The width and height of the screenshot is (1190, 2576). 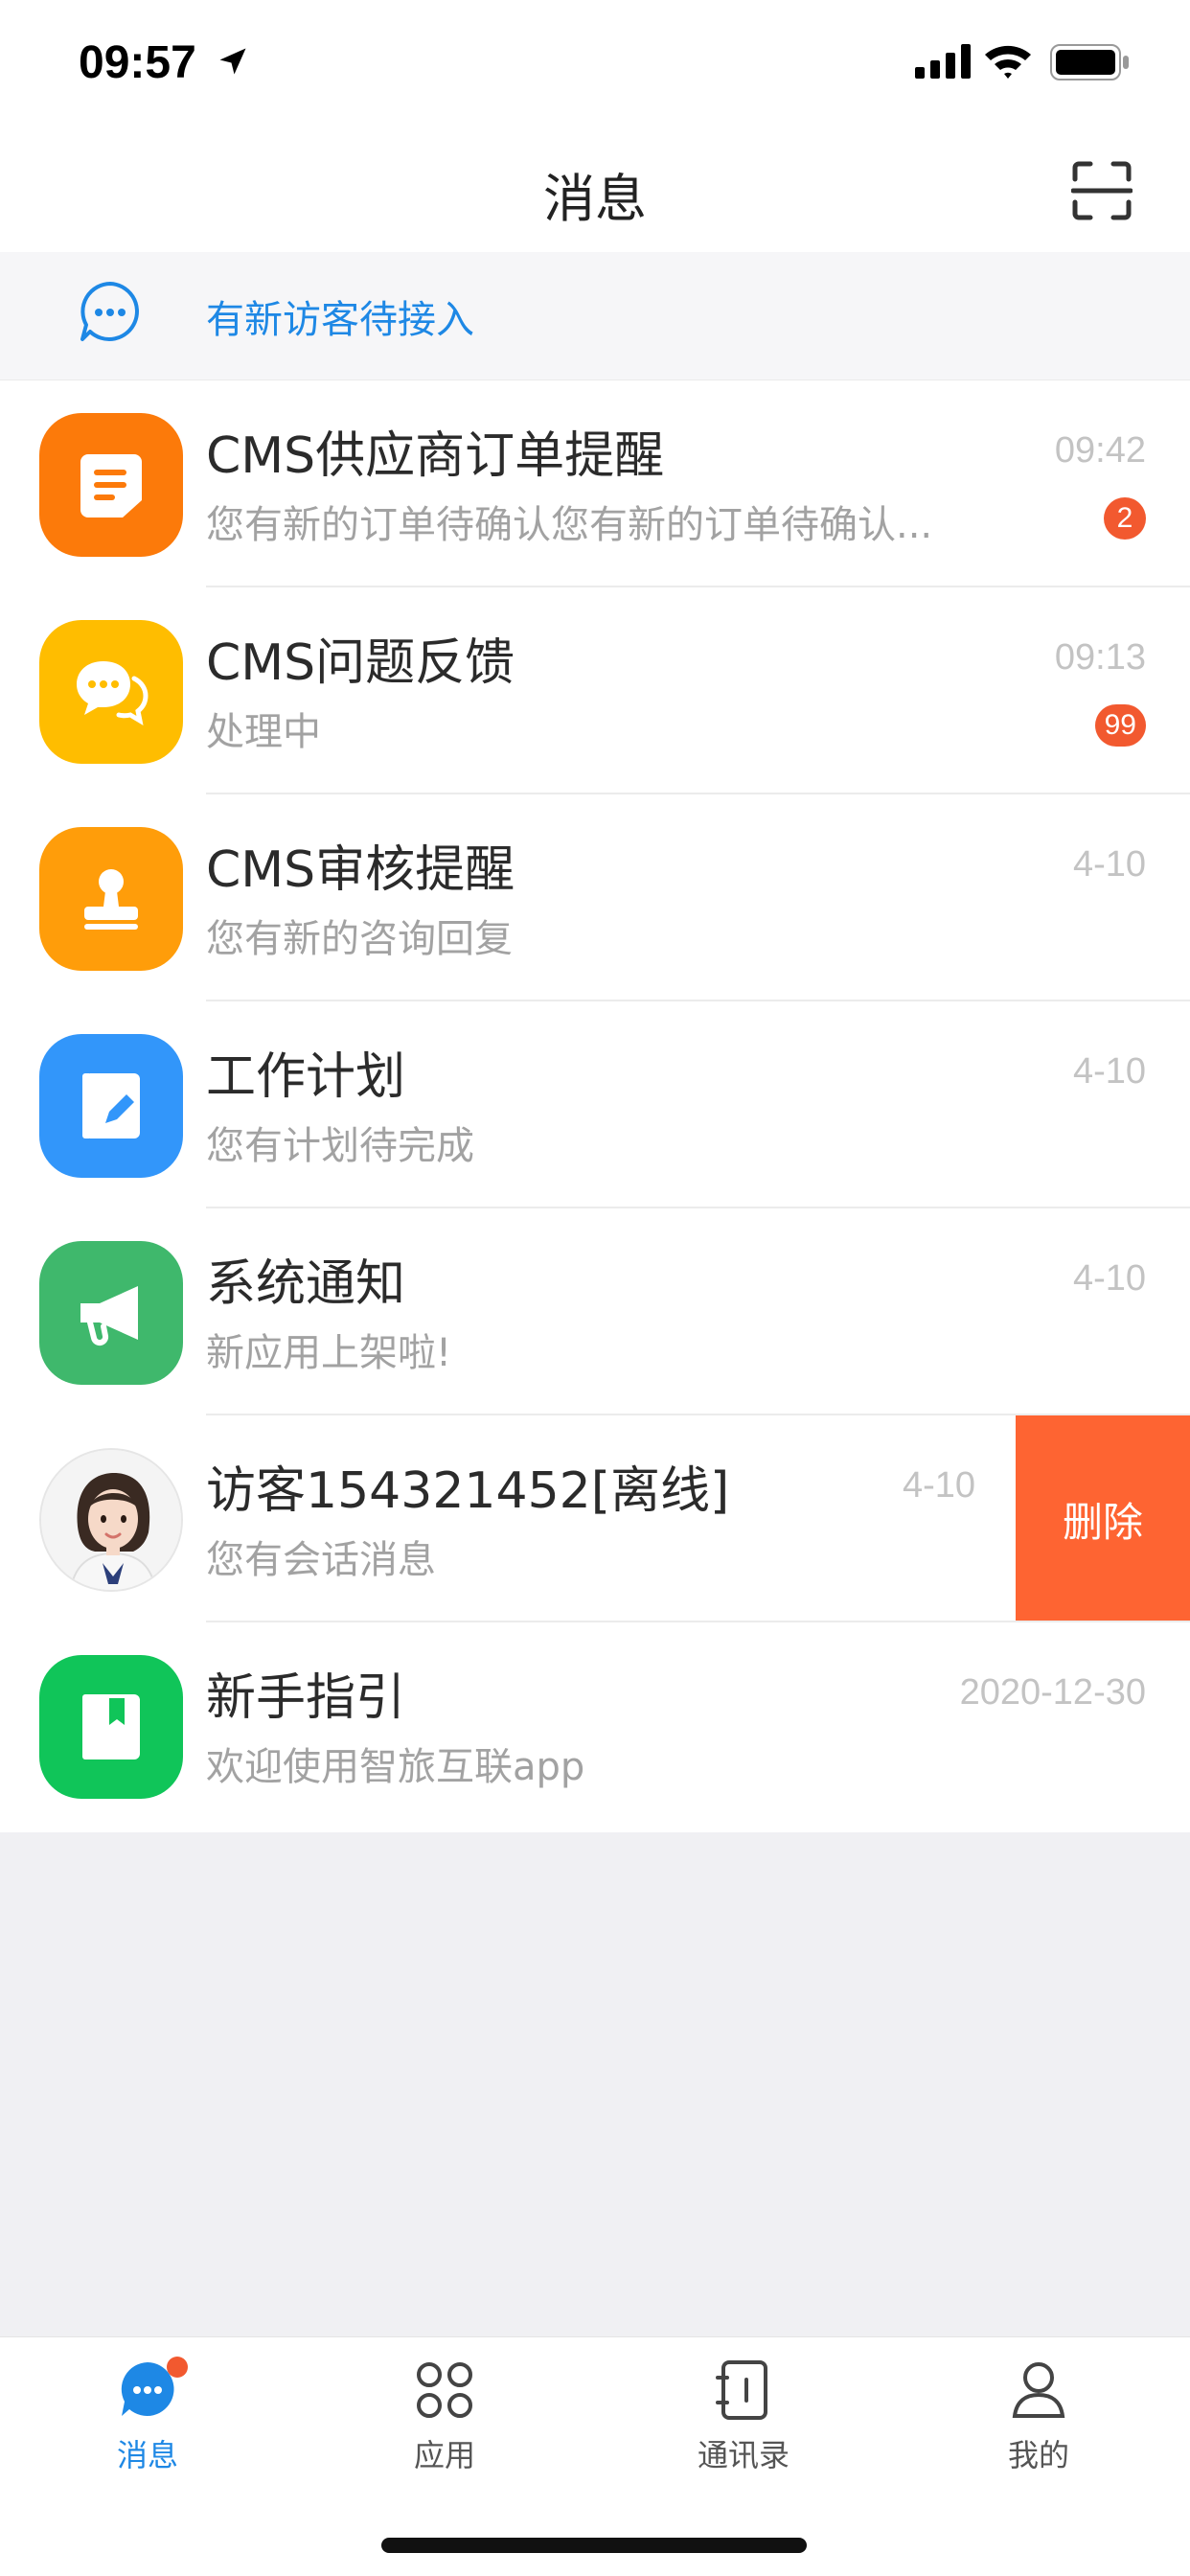 I want to click on contacts-icon, so click(x=742, y=2390).